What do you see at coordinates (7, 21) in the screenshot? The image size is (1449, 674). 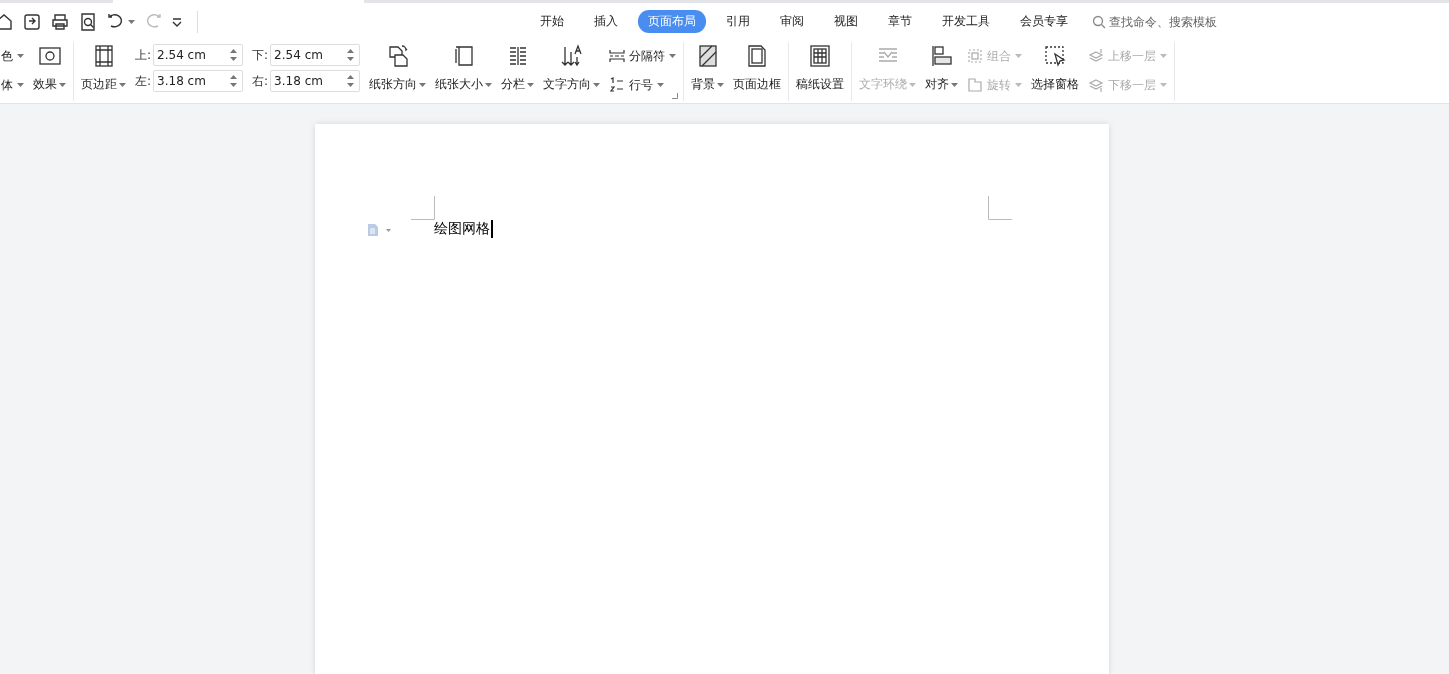 I see `home-icon` at bounding box center [7, 21].